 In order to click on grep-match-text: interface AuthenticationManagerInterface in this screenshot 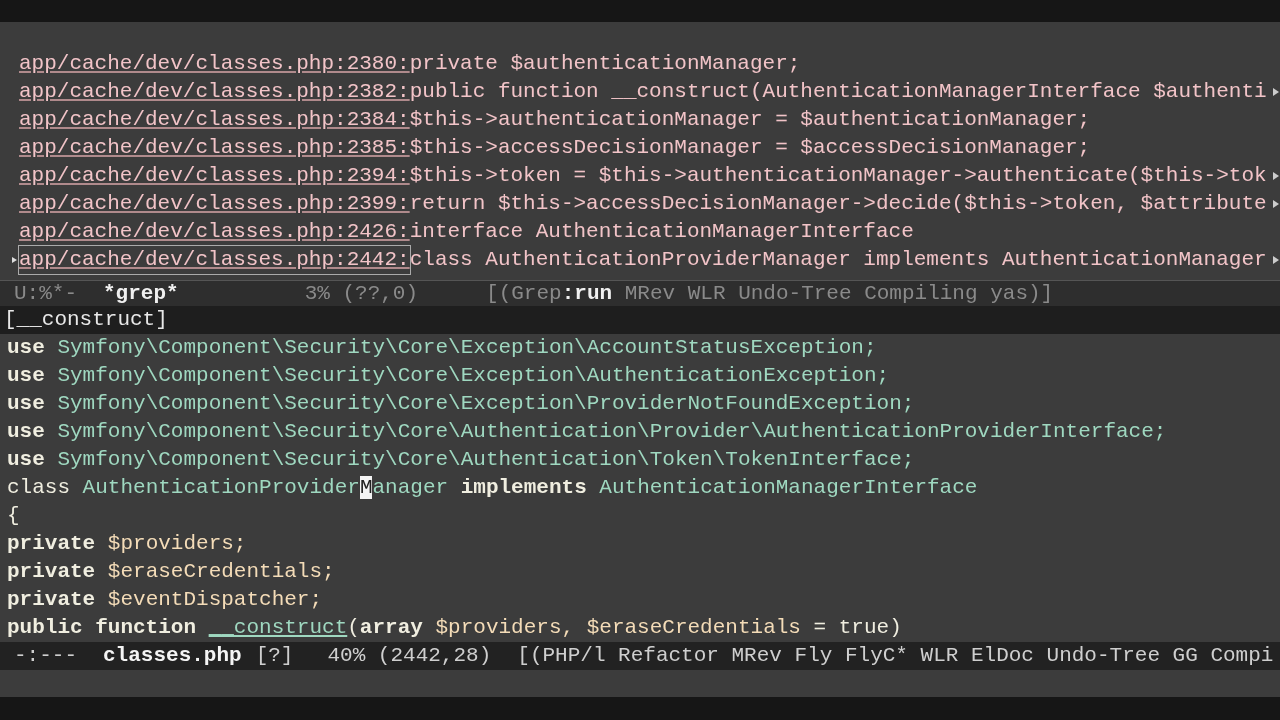, I will do `click(661, 232)`.